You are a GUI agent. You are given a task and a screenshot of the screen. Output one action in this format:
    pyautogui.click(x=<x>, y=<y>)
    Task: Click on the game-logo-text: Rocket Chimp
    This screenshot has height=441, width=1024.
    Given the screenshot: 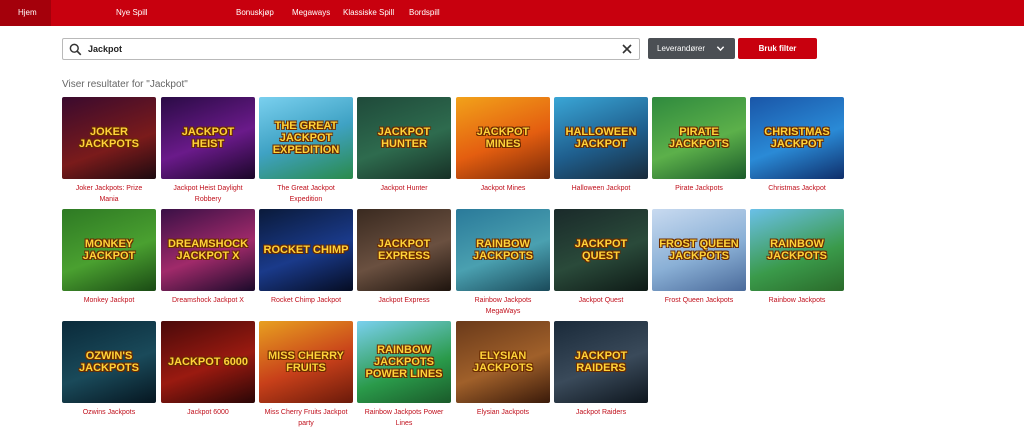 What is the action you would take?
    pyautogui.click(x=306, y=250)
    